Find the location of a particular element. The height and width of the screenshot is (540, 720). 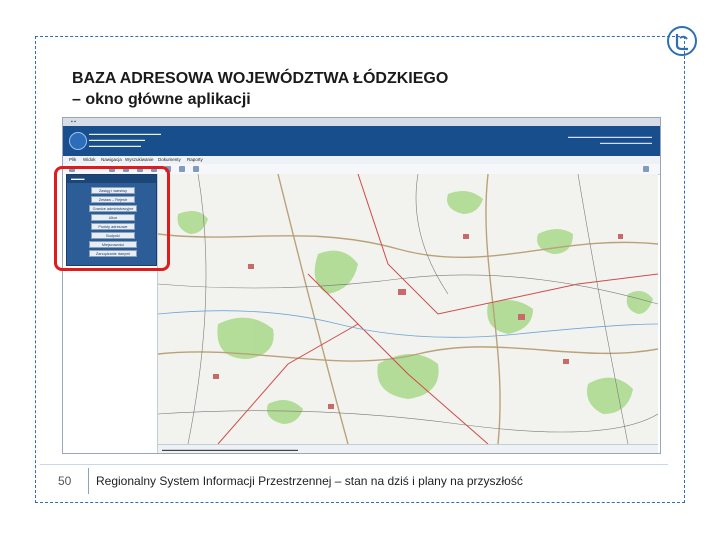

slide-title-line1: BAZA ADRESOWA WOJEWÓDZTWA ŁÓDZKIEGO is located at coordinates (260, 78).